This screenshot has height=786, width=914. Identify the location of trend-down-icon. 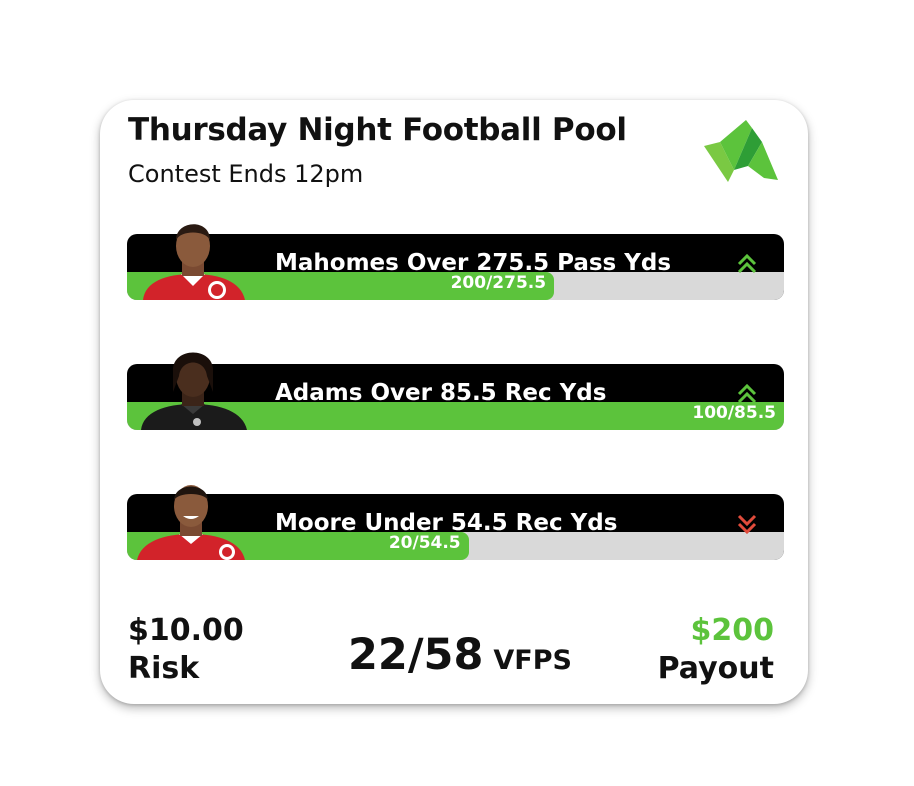
(747, 524).